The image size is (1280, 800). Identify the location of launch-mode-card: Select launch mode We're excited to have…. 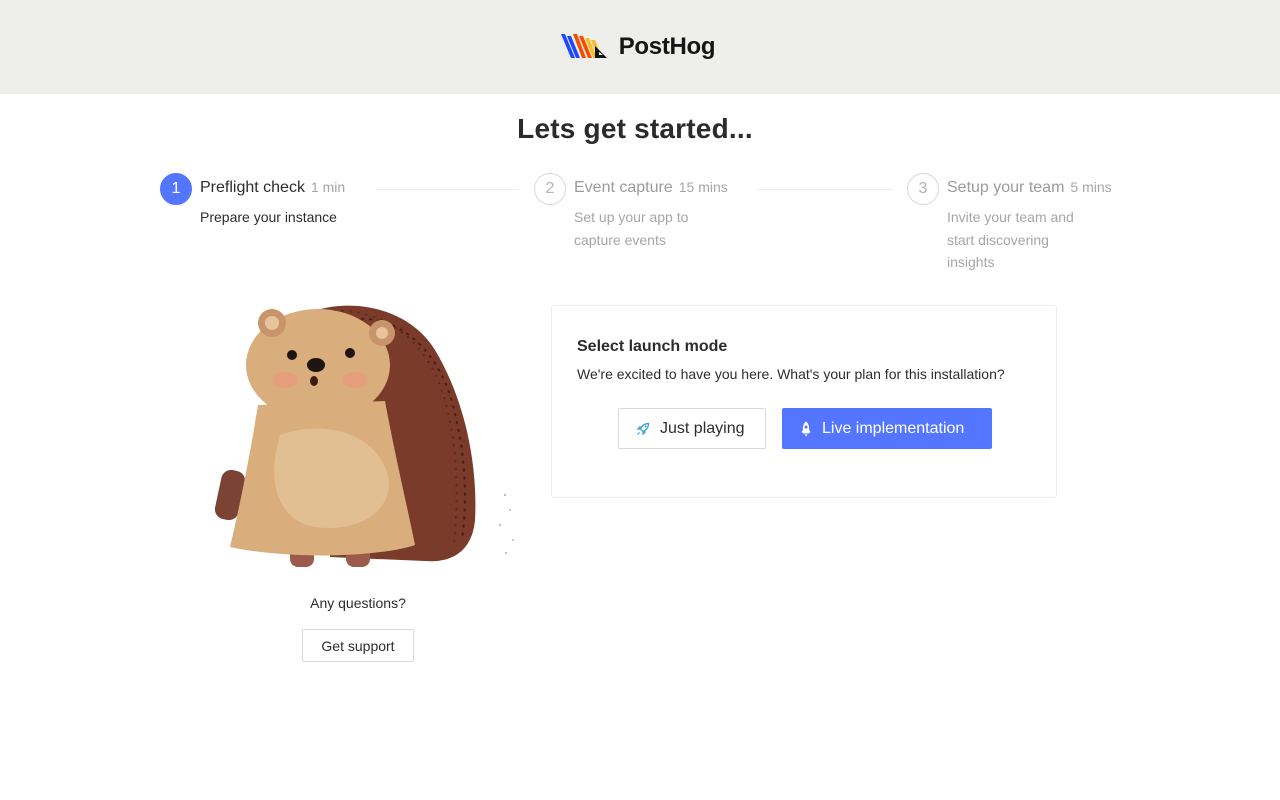
(804, 401).